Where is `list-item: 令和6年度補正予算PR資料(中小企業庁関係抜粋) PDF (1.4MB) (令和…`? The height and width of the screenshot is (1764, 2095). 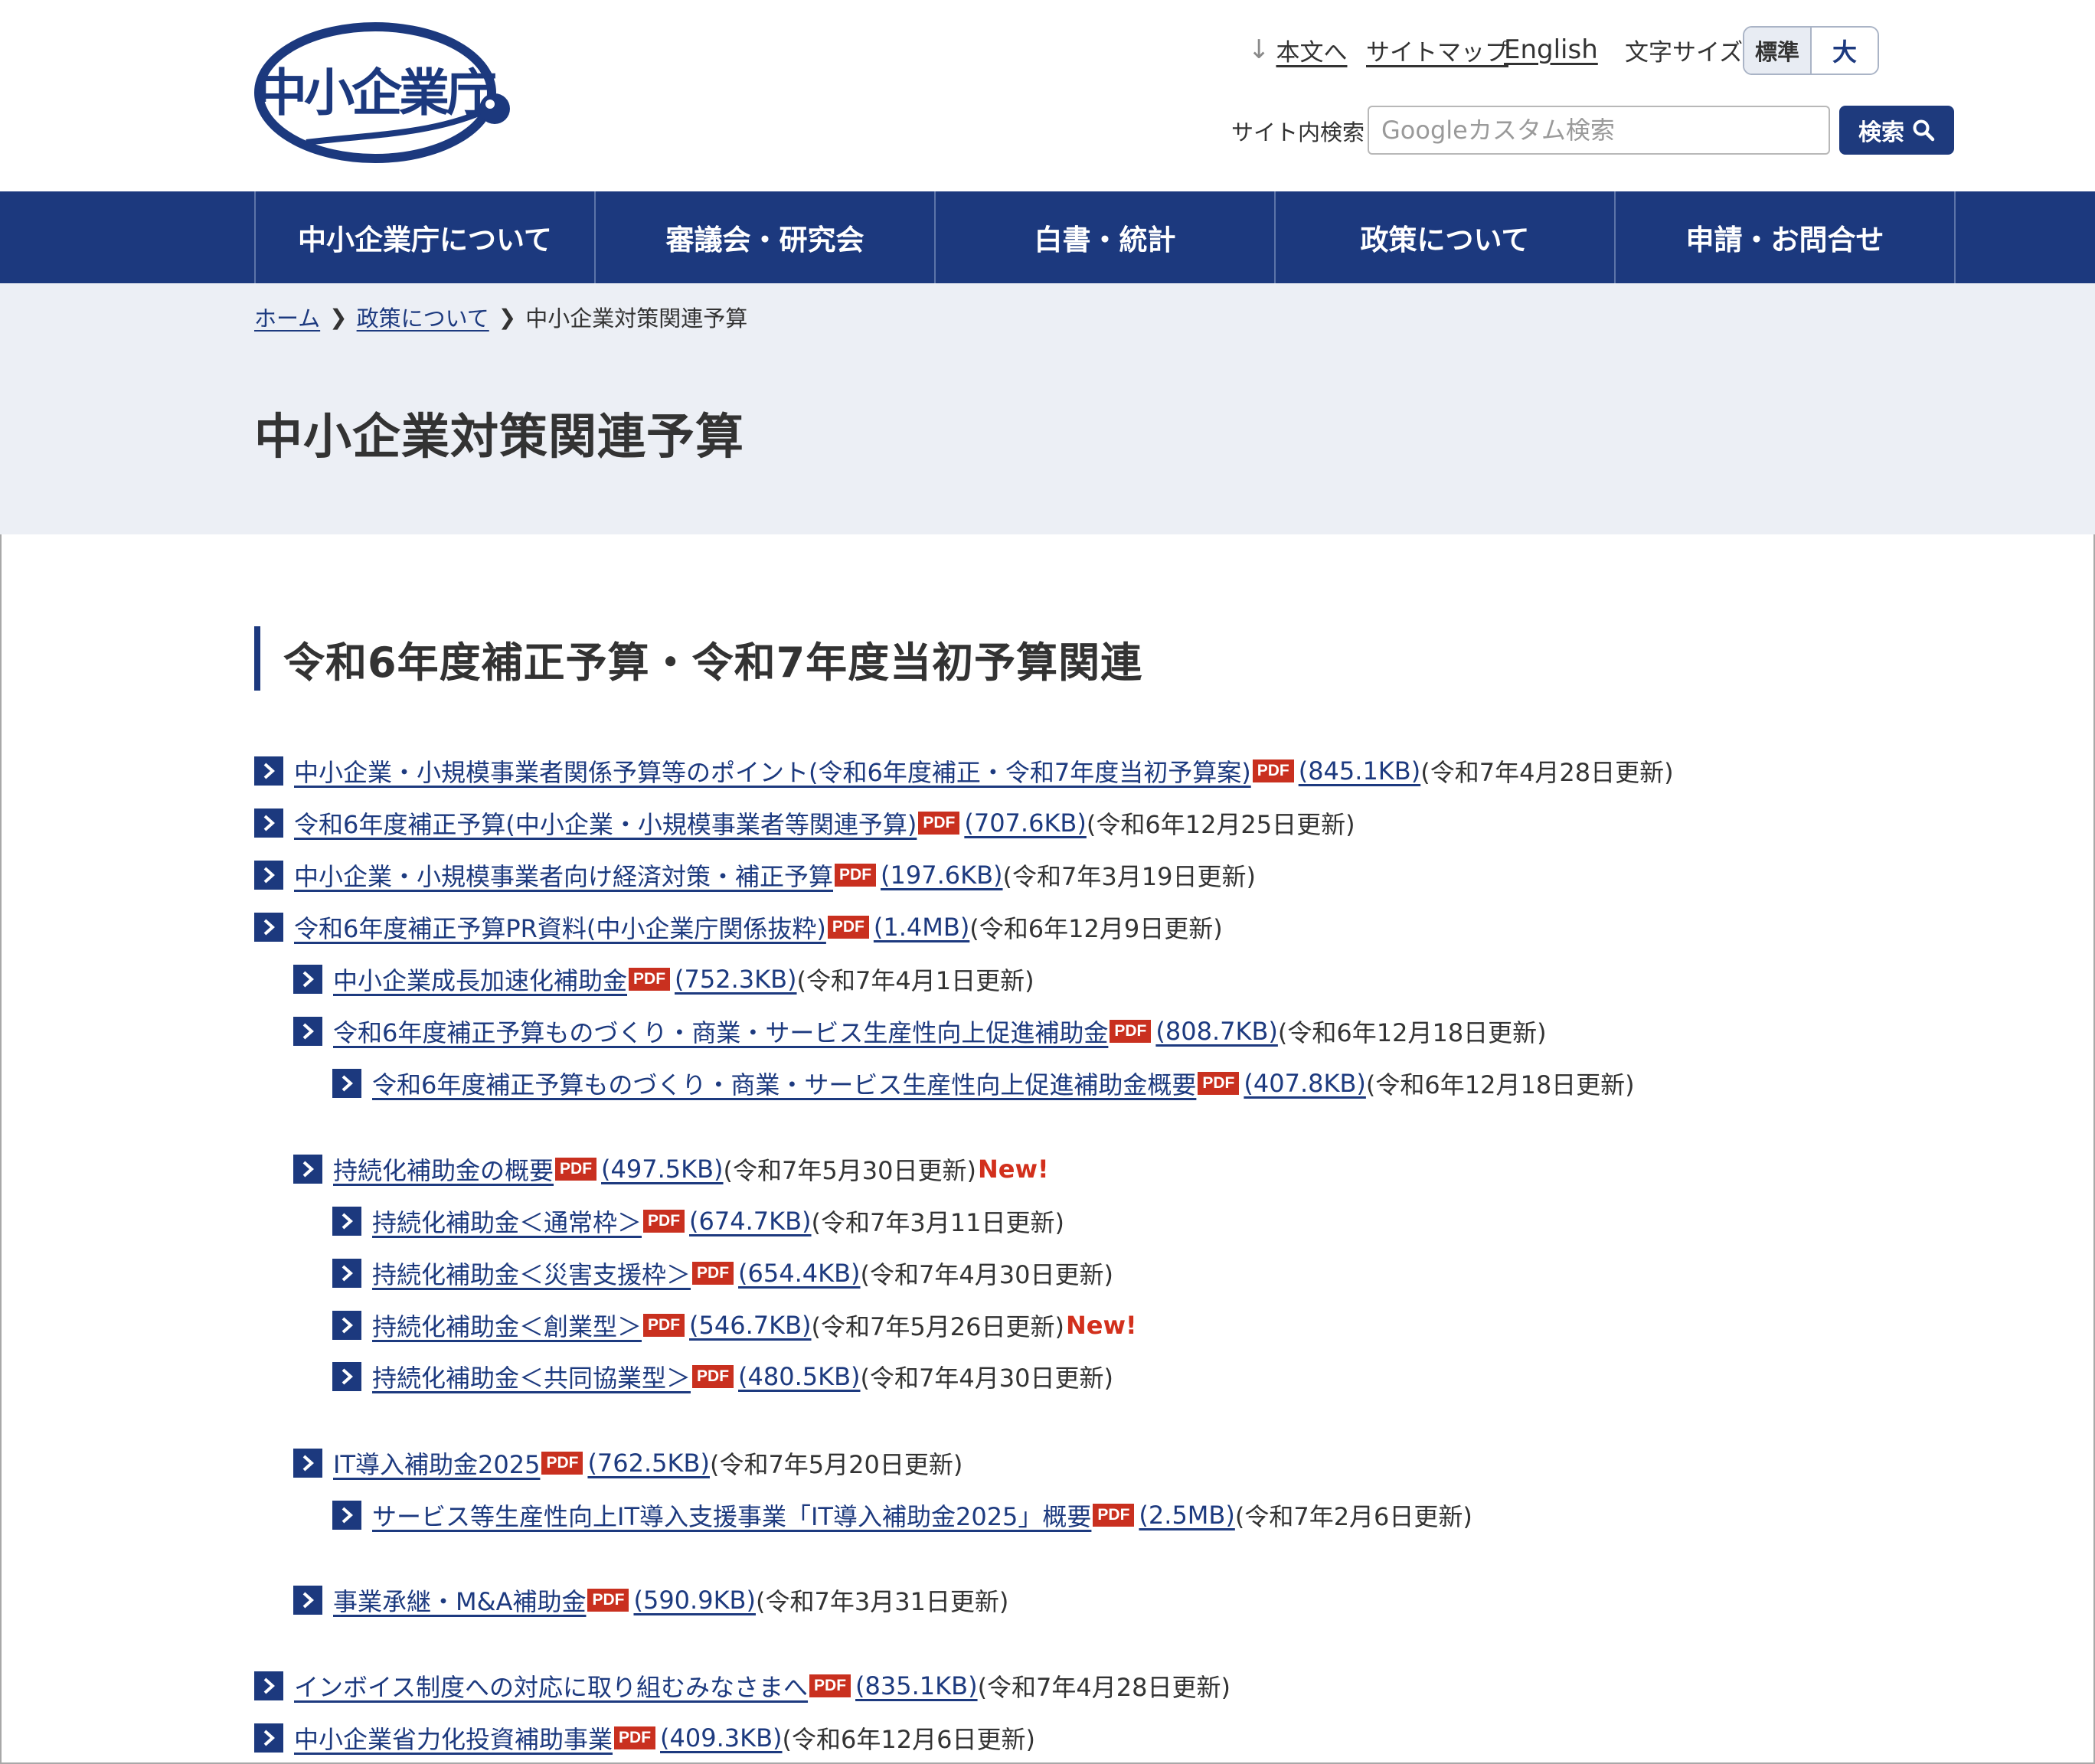 list-item: 令和6年度補正予算PR資料(中小企業庁関係抜粋) PDF (1.4MB) (令和… is located at coordinates (738, 927).